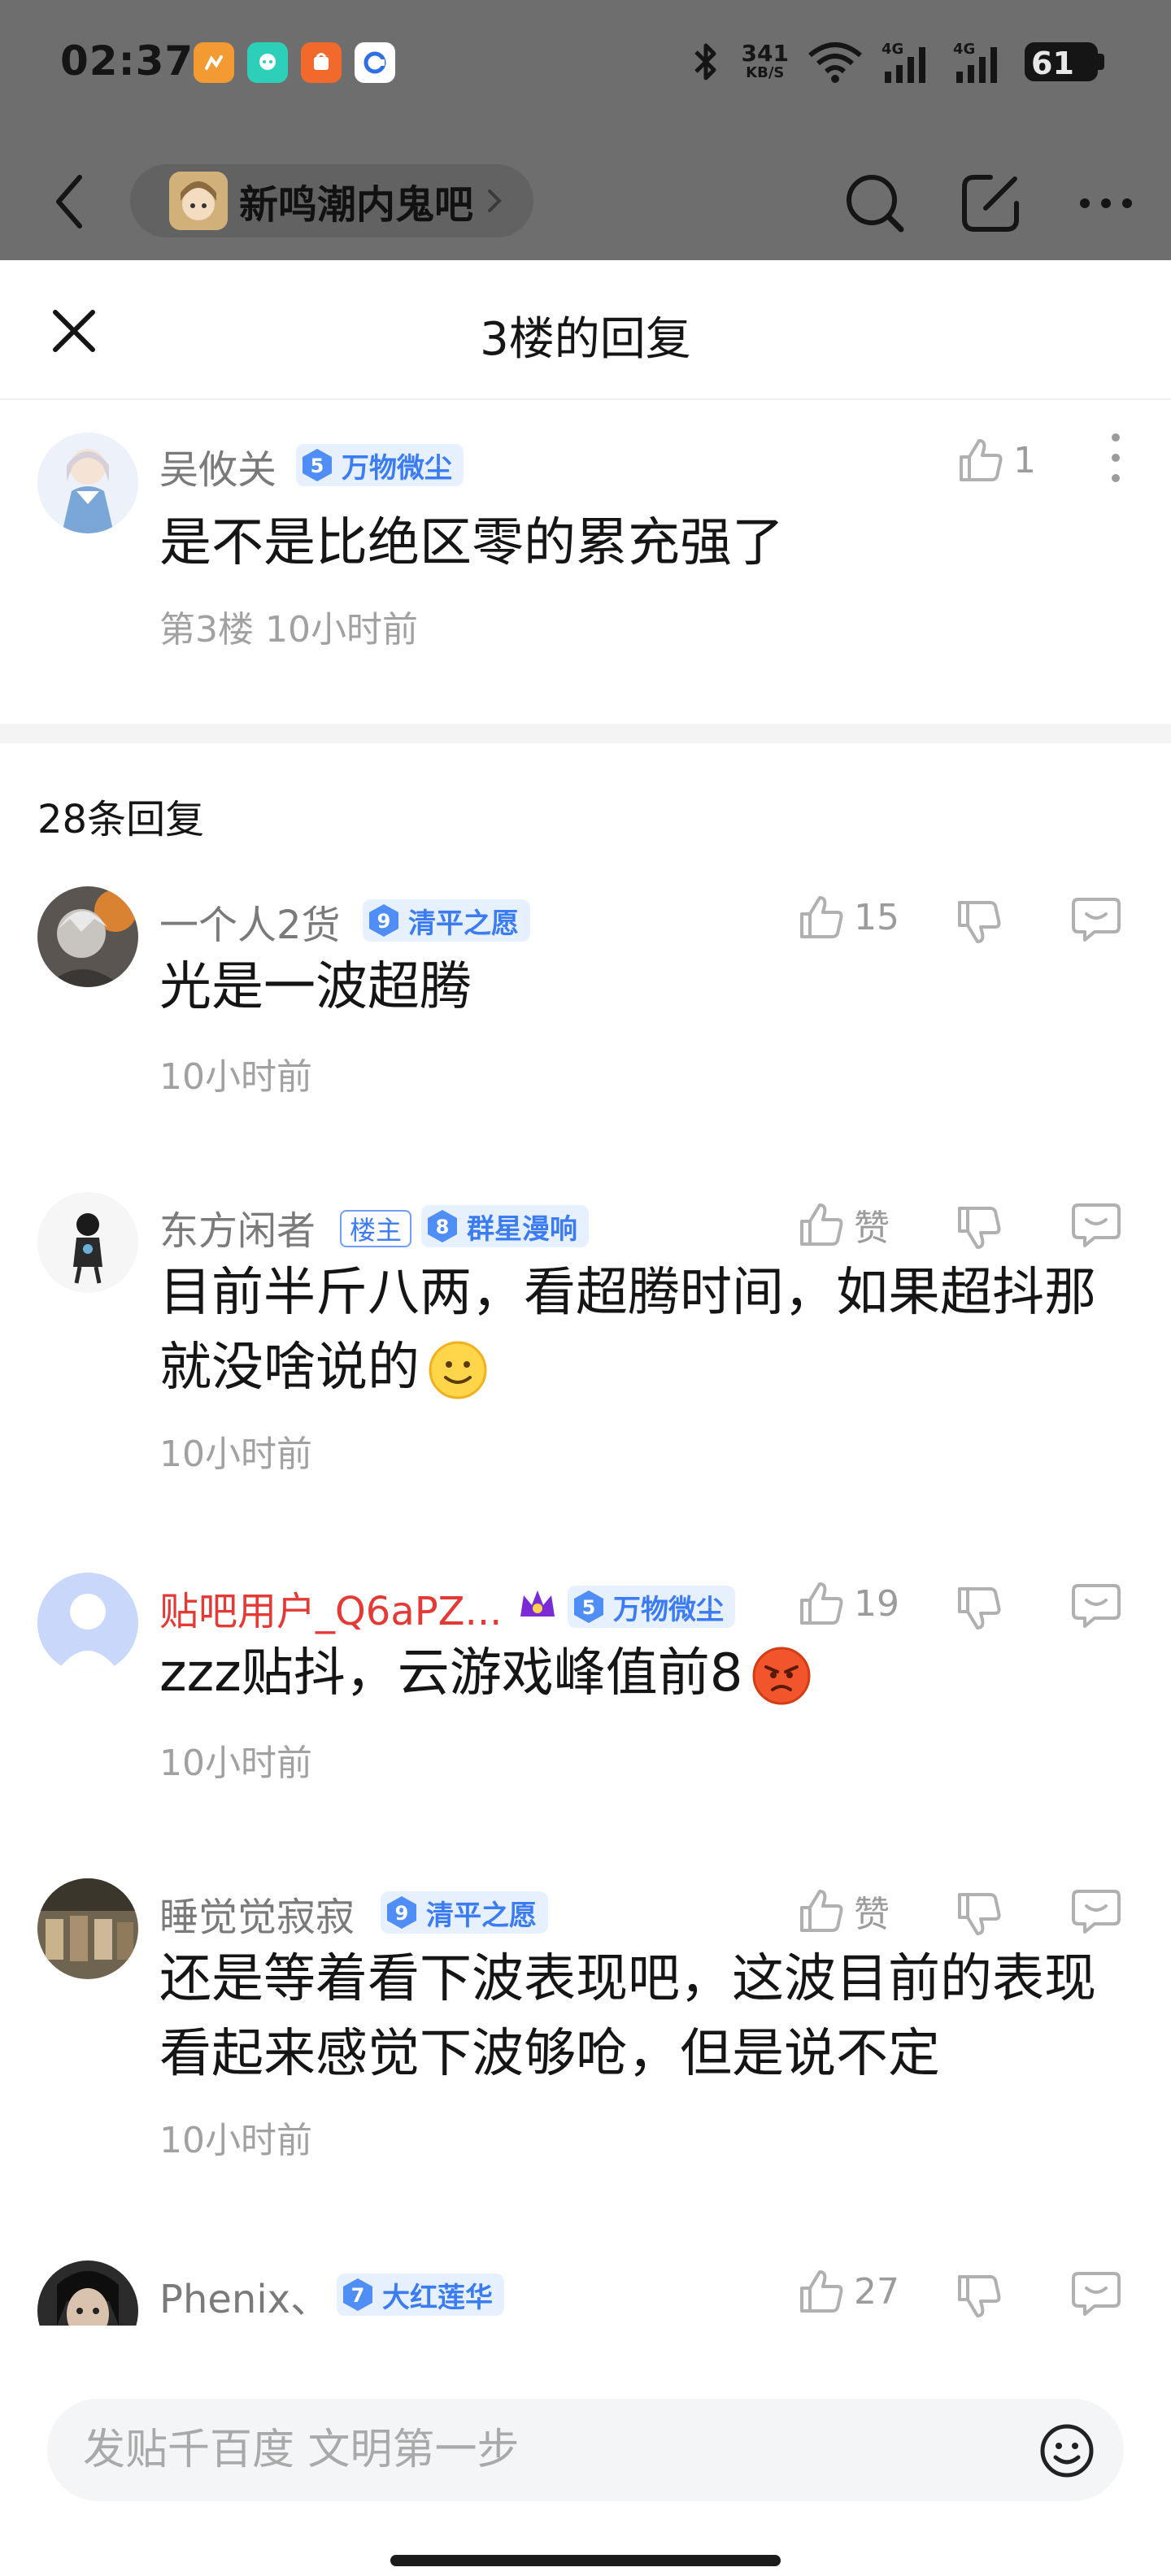 Image resolution: width=1171 pixels, height=2576 pixels. Describe the element at coordinates (505, 1226) in the screenshot. I see `level-badge: 8 群星漫响` at that location.